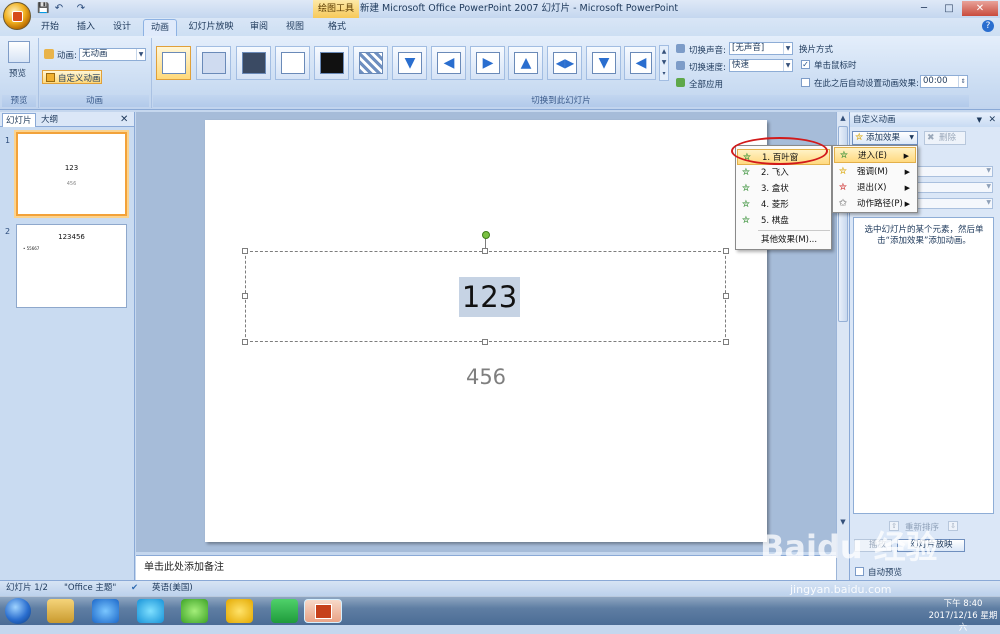  Describe the element at coordinates (875, 204) in the screenshot. I see `category-motion-path: ✩ 动作路径(P) ▶` at that location.